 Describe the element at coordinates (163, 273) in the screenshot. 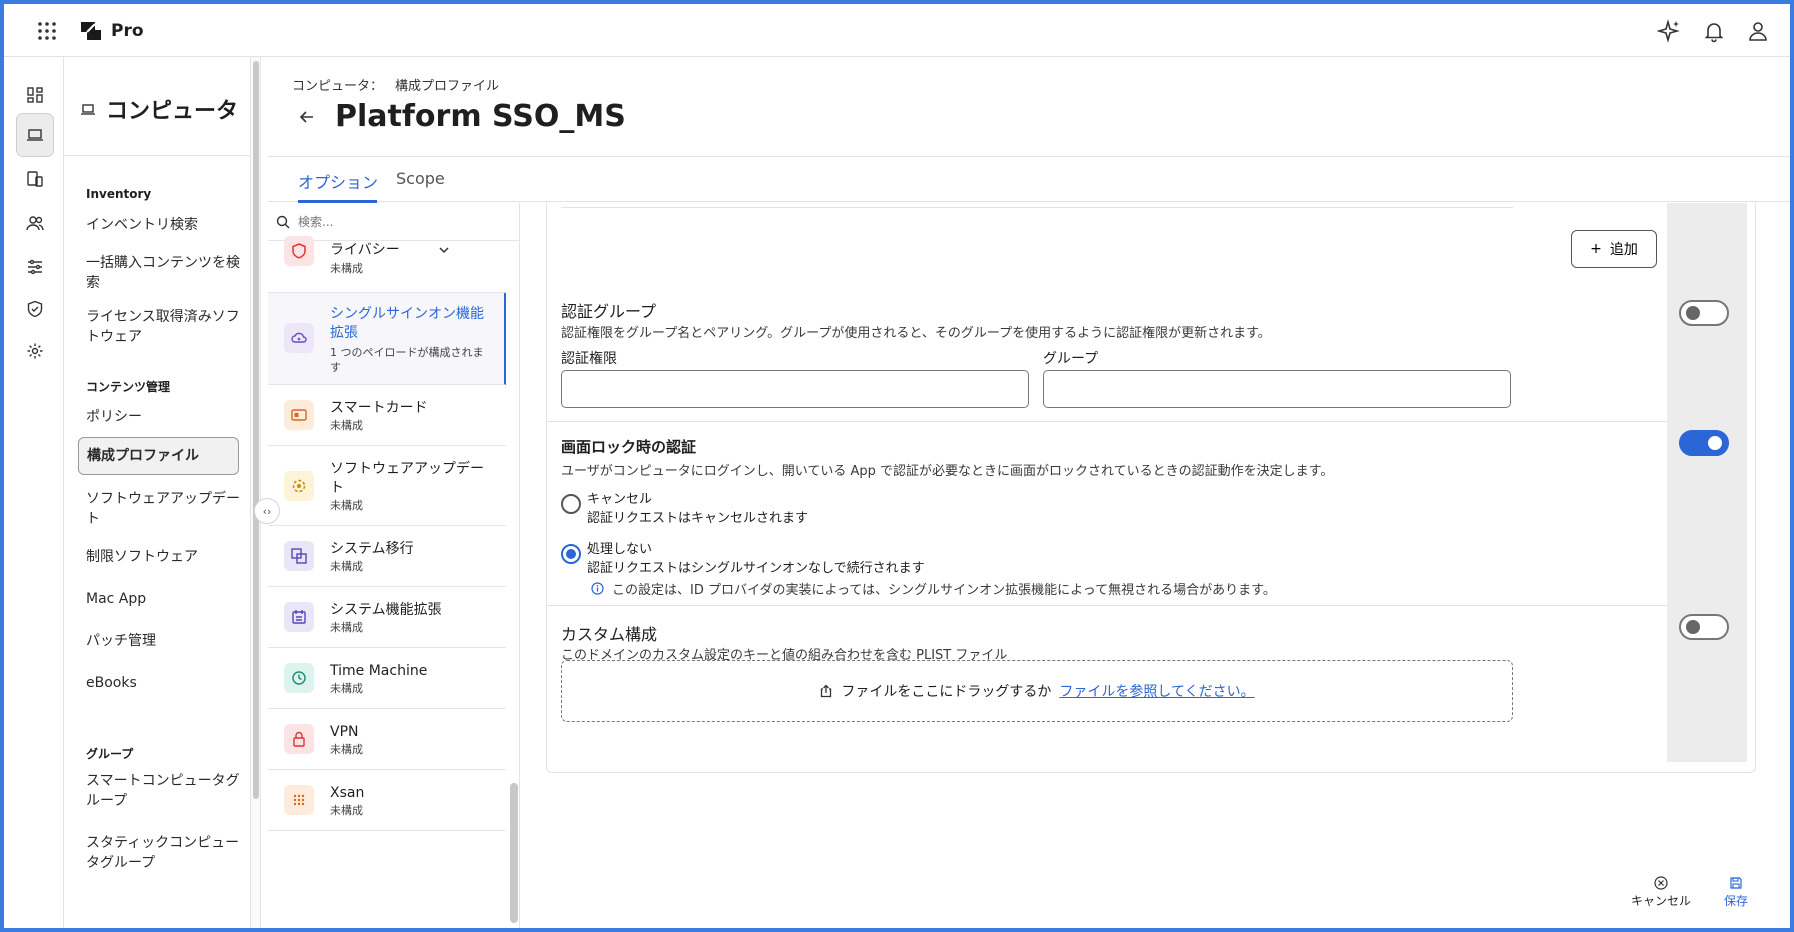

I see `nav-item-bulk-content-search: 一括購入コンテンツを検索` at that location.